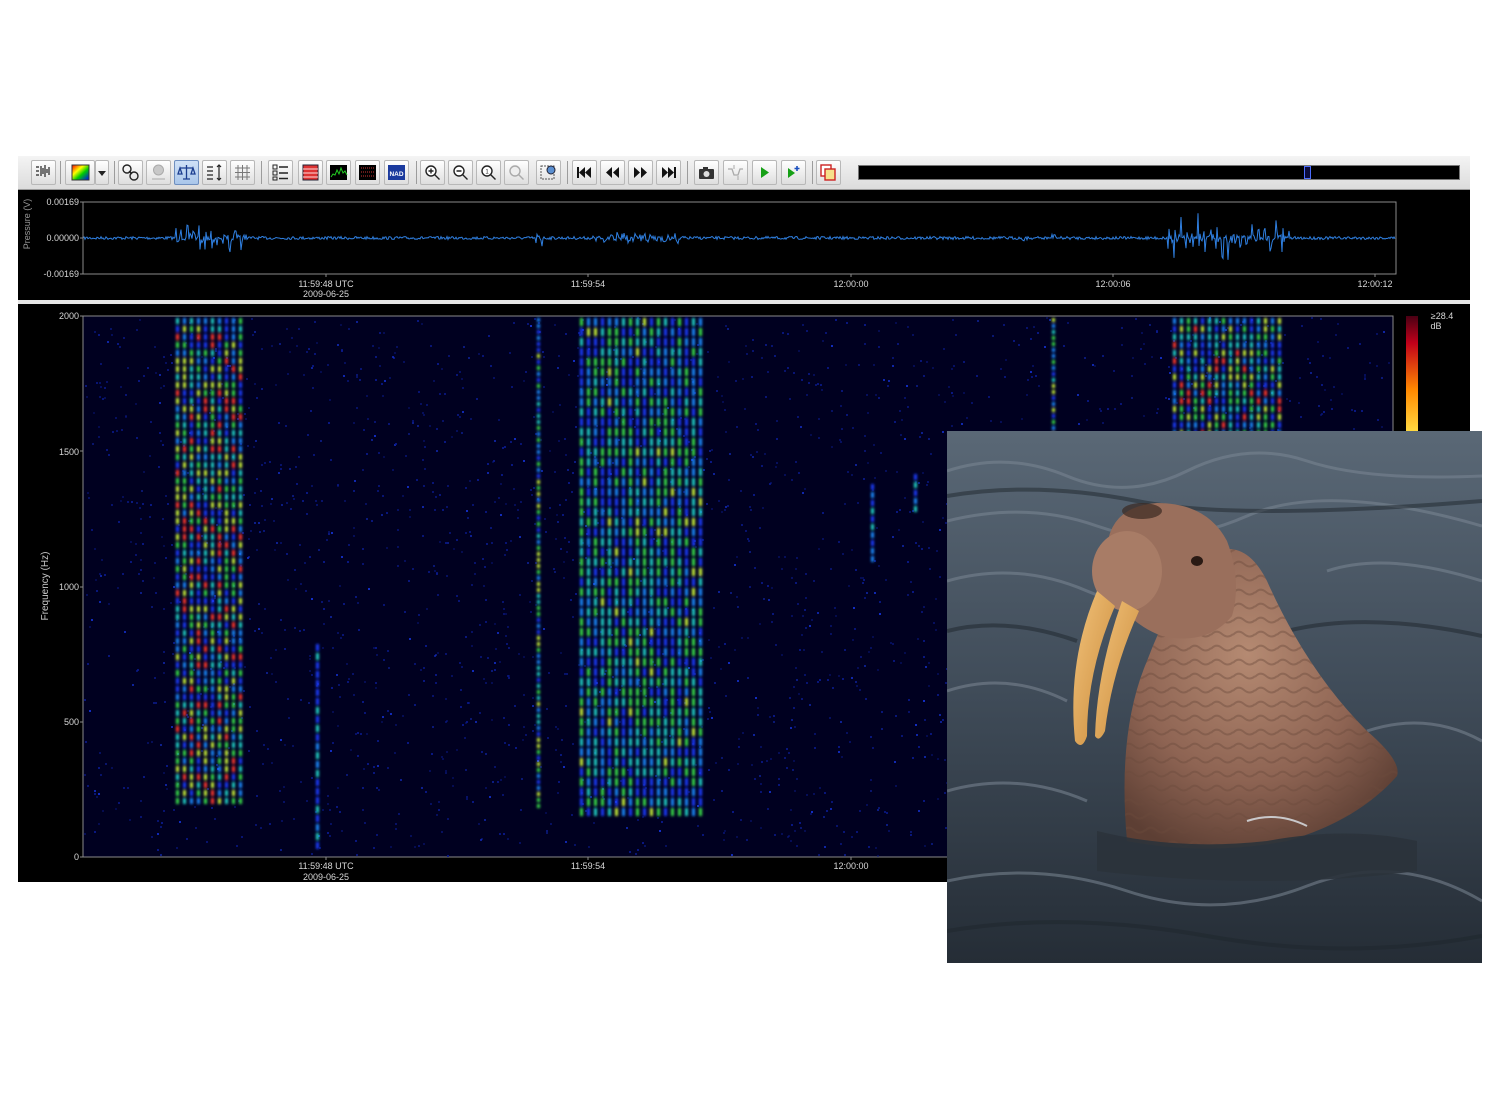  What do you see at coordinates (242, 172) in the screenshot?
I see `grid-button` at bounding box center [242, 172].